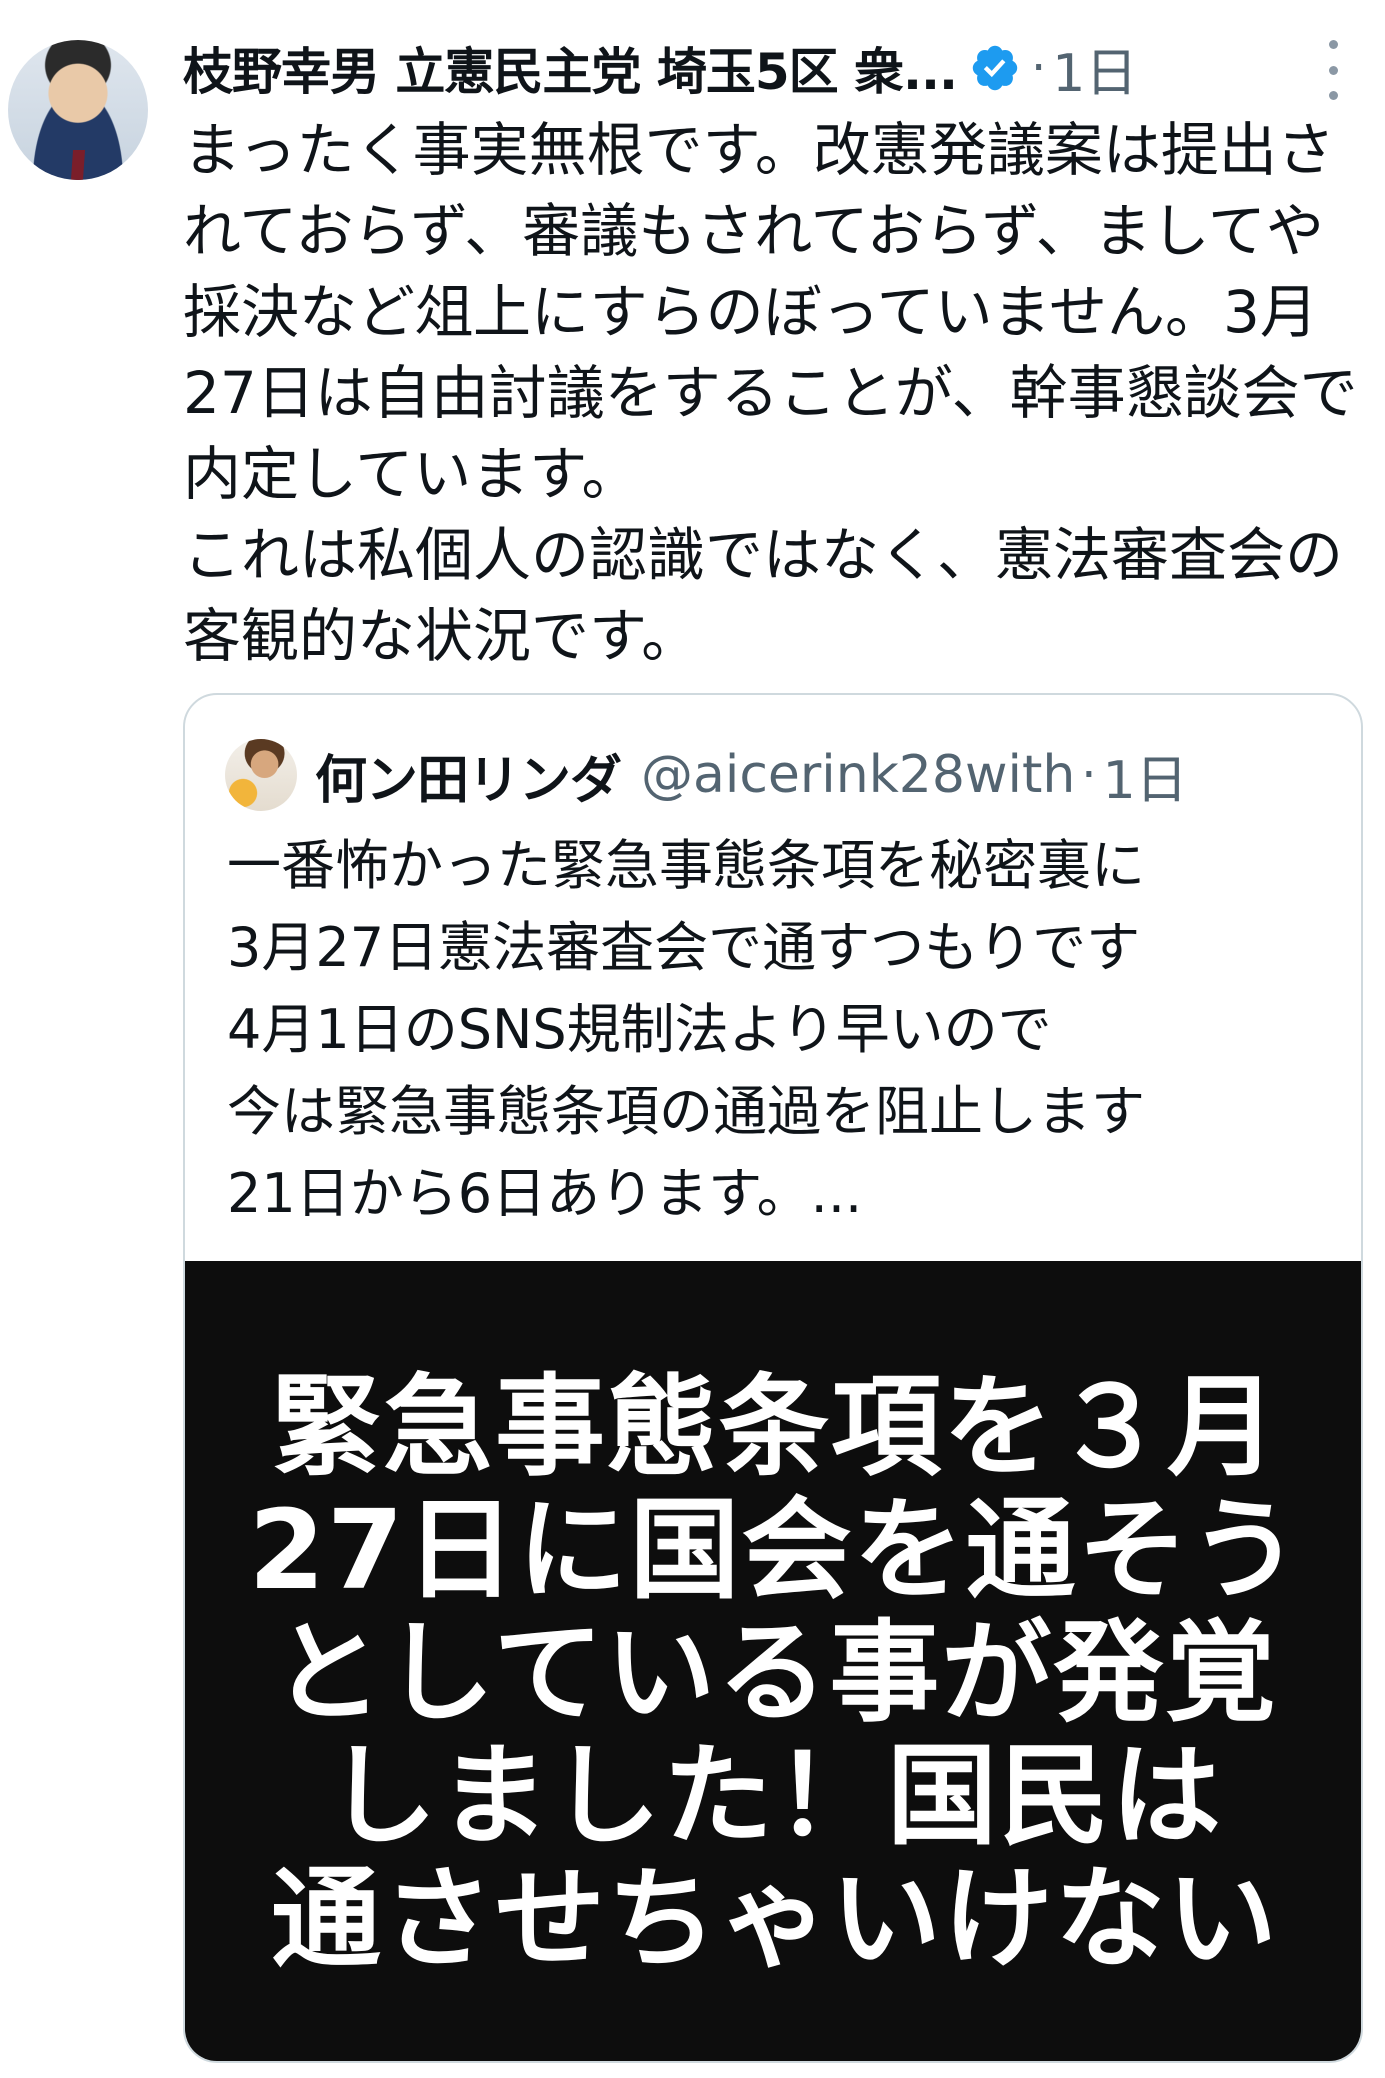 This screenshot has height=2078, width=1385. What do you see at coordinates (775, 1919) in the screenshot?
I see `image-text-line: 通させちゃいけない` at bounding box center [775, 1919].